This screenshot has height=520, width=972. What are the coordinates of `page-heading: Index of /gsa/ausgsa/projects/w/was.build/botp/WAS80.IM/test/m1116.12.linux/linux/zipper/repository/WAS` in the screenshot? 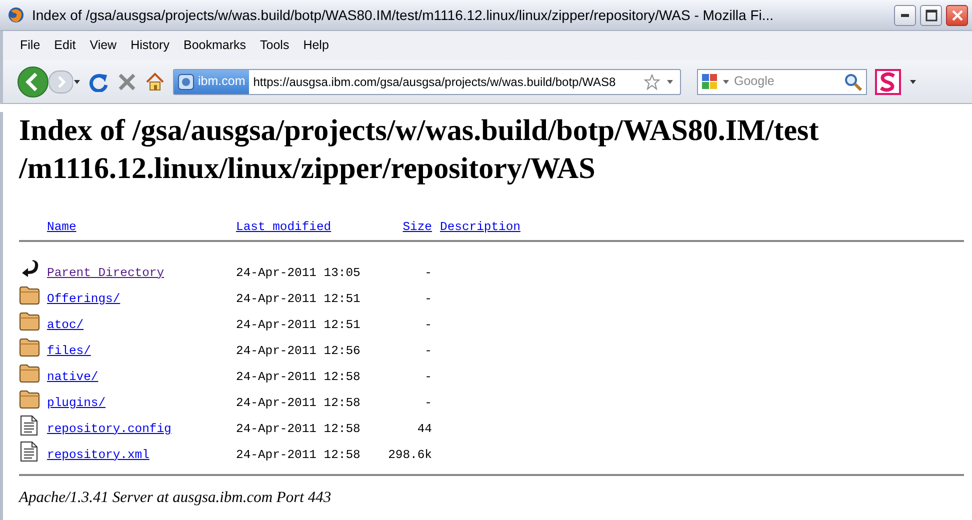 It's located at (419, 150).